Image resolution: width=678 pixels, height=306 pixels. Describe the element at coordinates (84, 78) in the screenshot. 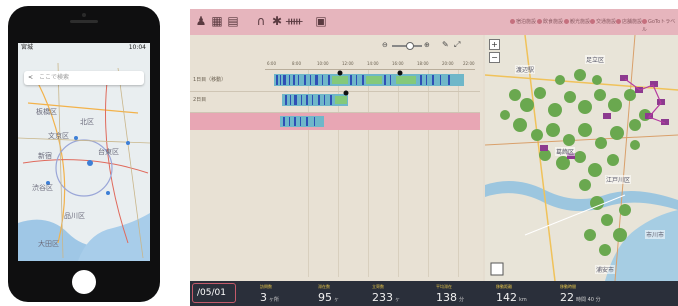

I see `search-input: < ここで検索` at that location.